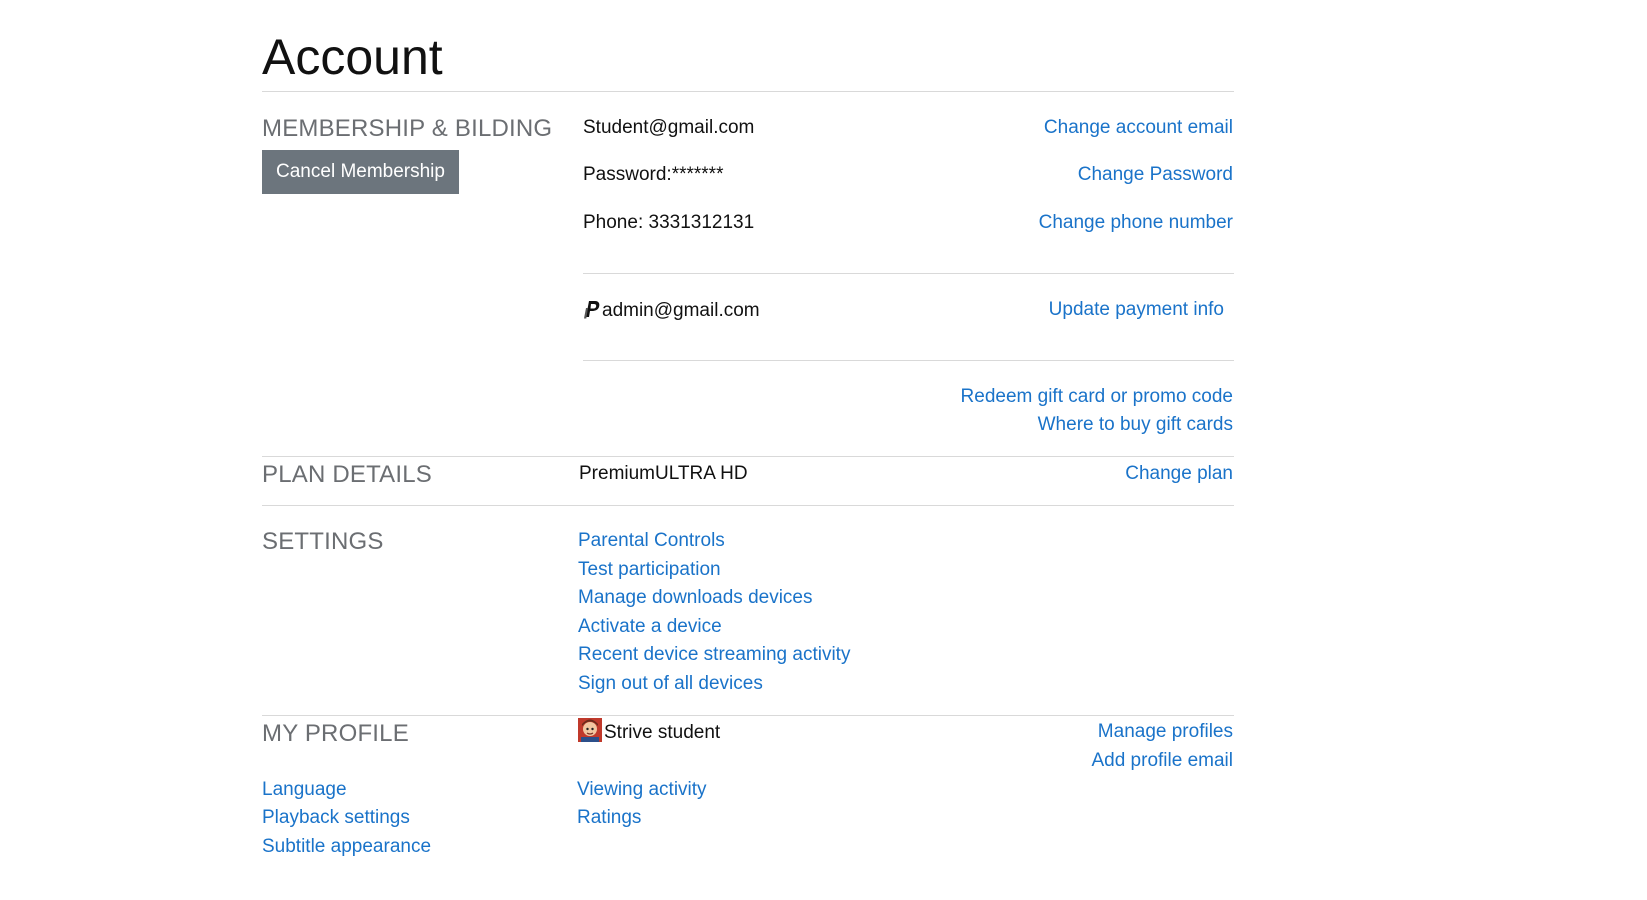 This screenshot has height=900, width=1647. Describe the element at coordinates (662, 732) in the screenshot. I see `profile-name: Strive student` at that location.